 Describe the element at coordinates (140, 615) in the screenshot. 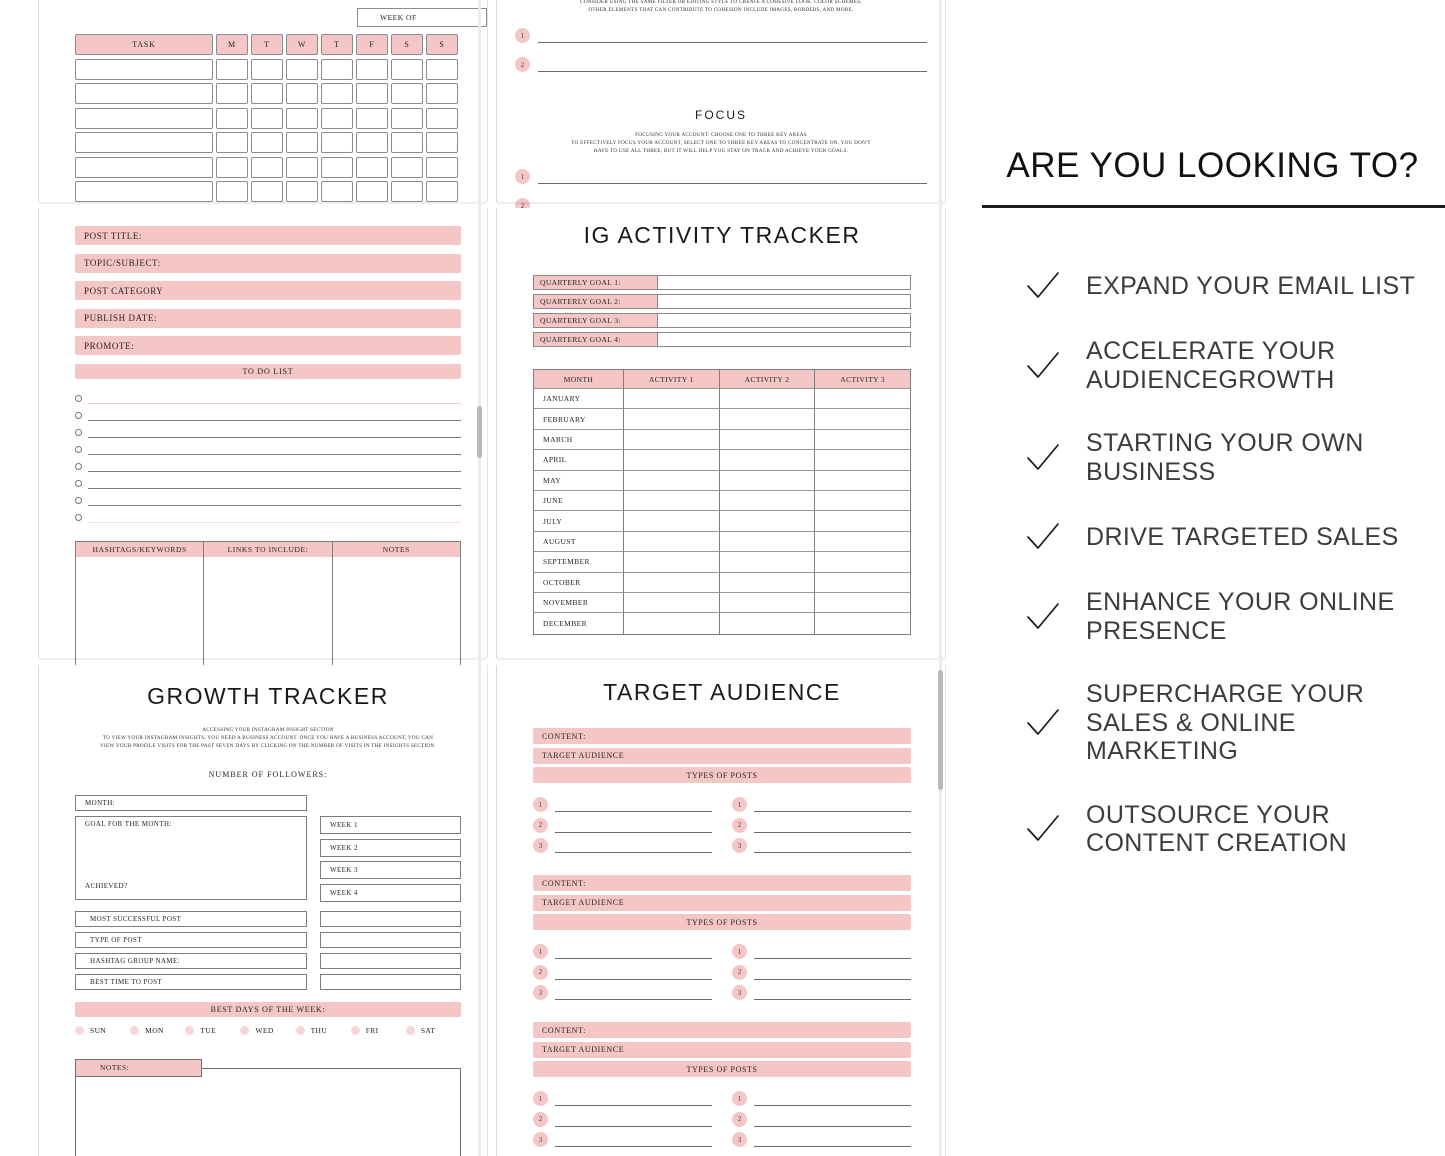

I see `cell-hashtags` at that location.